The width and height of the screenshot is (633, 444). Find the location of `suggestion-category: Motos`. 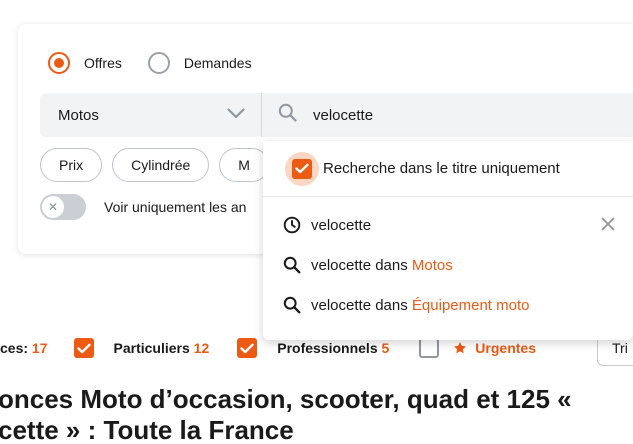

suggestion-category: Motos is located at coordinates (432, 265).